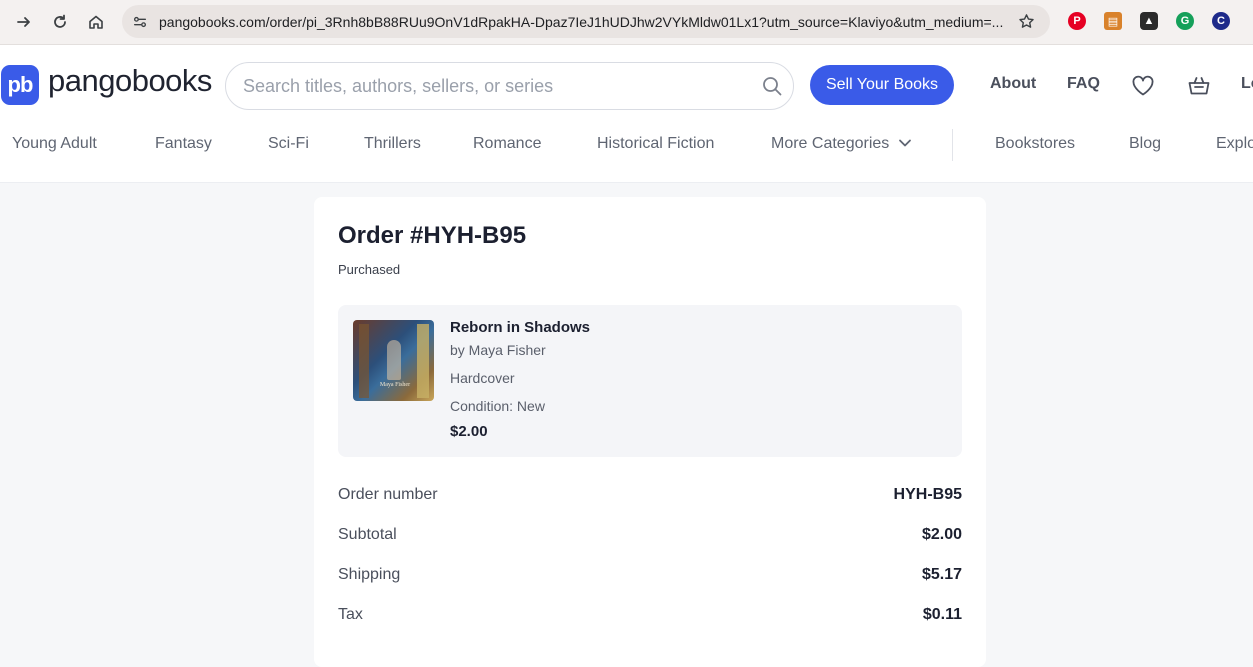 The image size is (1253, 667). What do you see at coordinates (650, 617) in the screenshot?
I see `summary-row-tax: Tax $0.11` at bounding box center [650, 617].